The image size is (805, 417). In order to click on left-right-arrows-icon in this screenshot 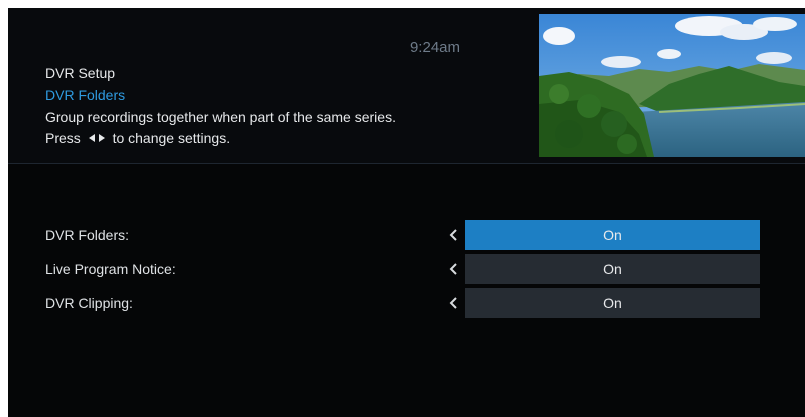, I will do `click(96, 138)`.